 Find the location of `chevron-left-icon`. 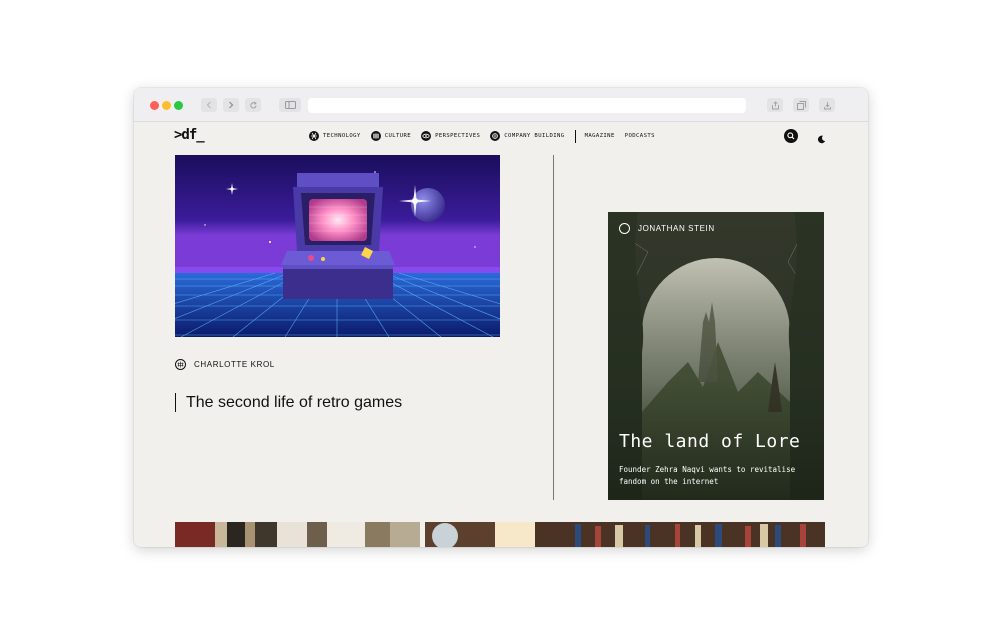

chevron-left-icon is located at coordinates (208, 105).